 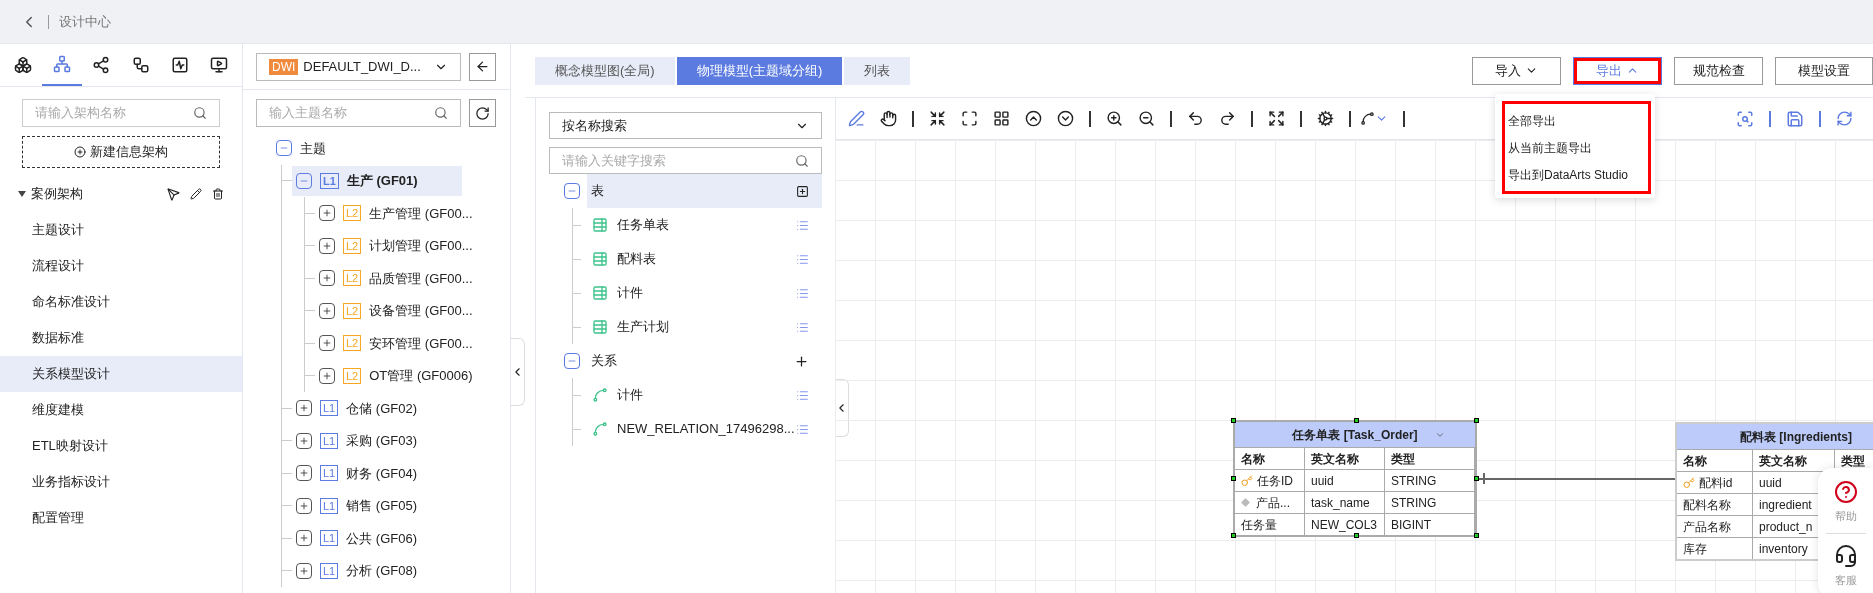 What do you see at coordinates (121, 302) in the screenshot?
I see `sidebar-item: 命名标准设计` at bounding box center [121, 302].